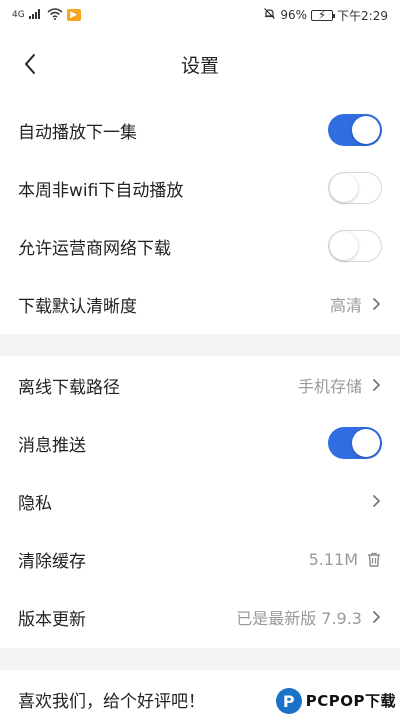 The width and height of the screenshot is (400, 720). I want to click on watermark-brand: PCPOP下载, so click(350, 700).